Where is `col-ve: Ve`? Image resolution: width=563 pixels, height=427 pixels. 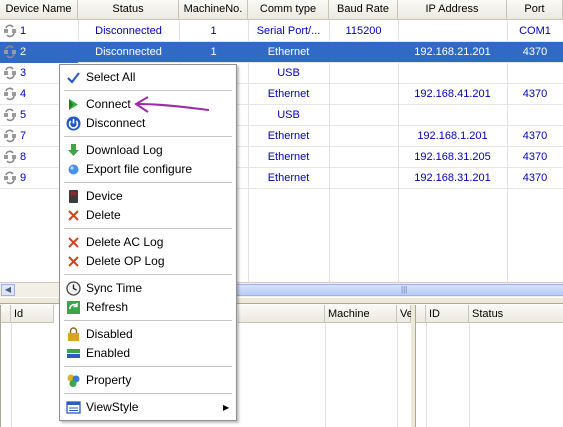
col-ve: Ve is located at coordinates (405, 314).